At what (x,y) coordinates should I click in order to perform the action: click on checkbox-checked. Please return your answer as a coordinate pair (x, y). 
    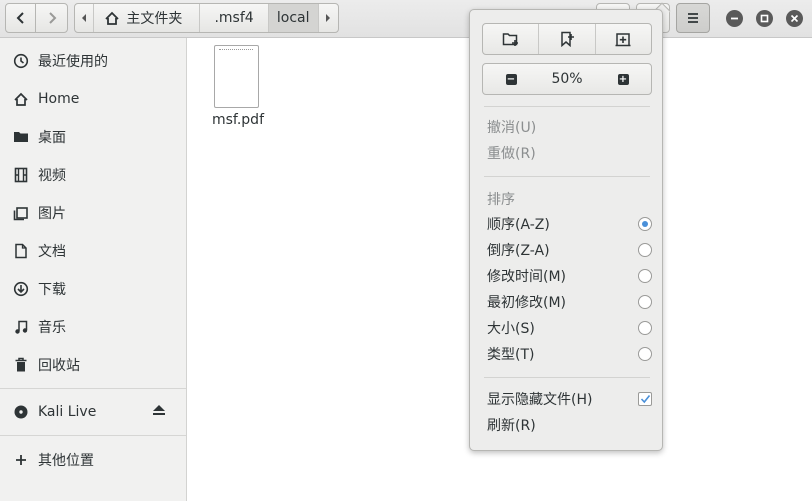
    Looking at the image, I should click on (645, 399).